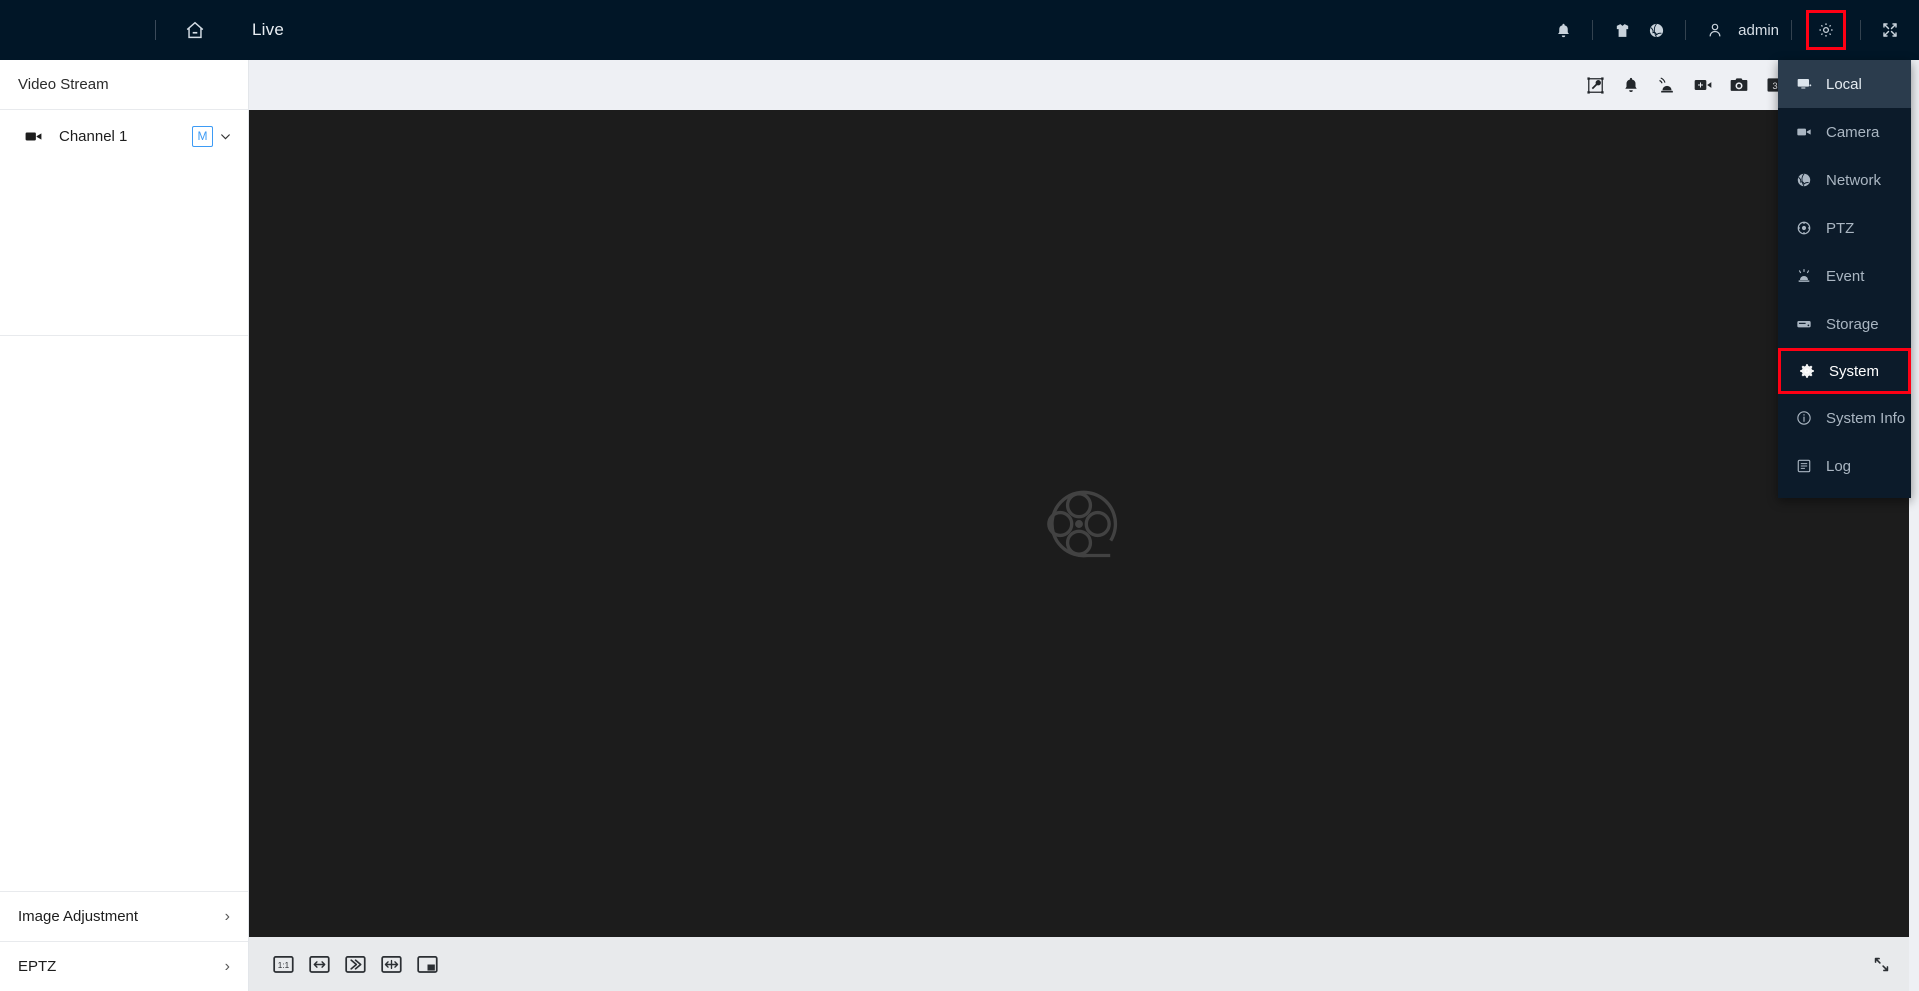  Describe the element at coordinates (202, 136) in the screenshot. I see `stream-type-badge: M` at that location.